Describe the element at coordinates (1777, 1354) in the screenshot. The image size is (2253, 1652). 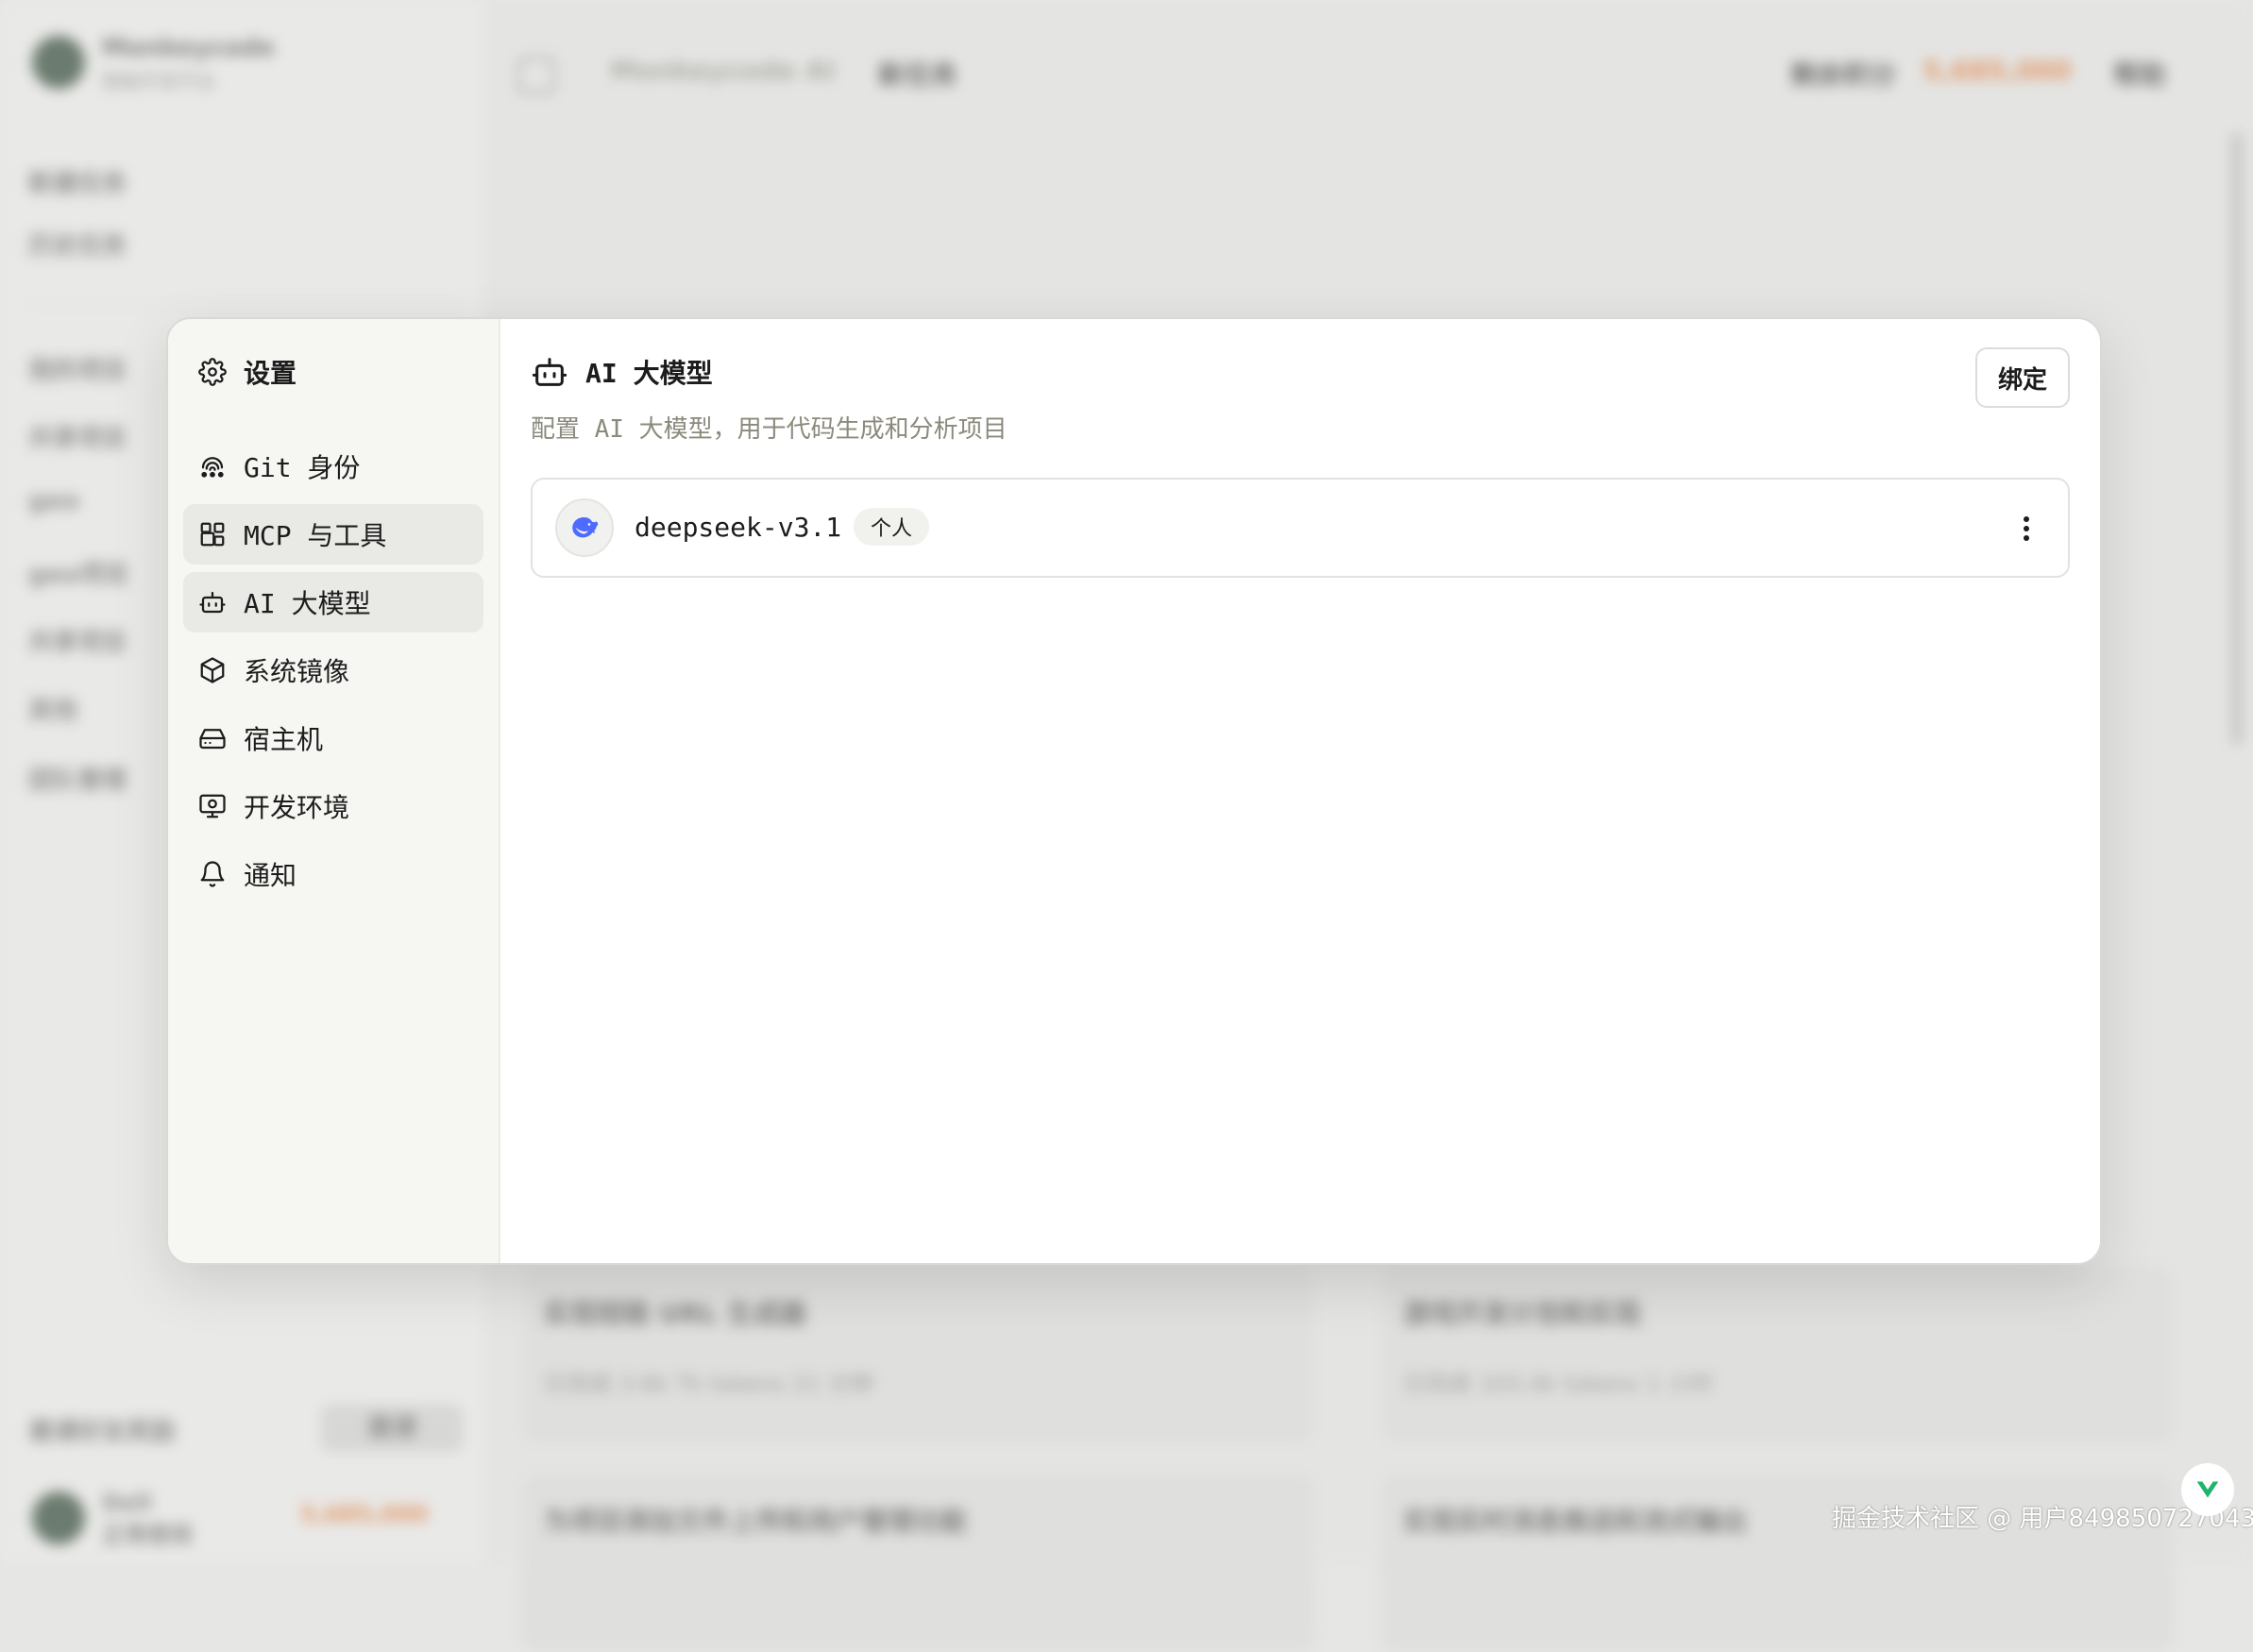
I see `bg-task-card: 游戏开发计划和实现 已完成 103.4k tokens 1 小时` at that location.